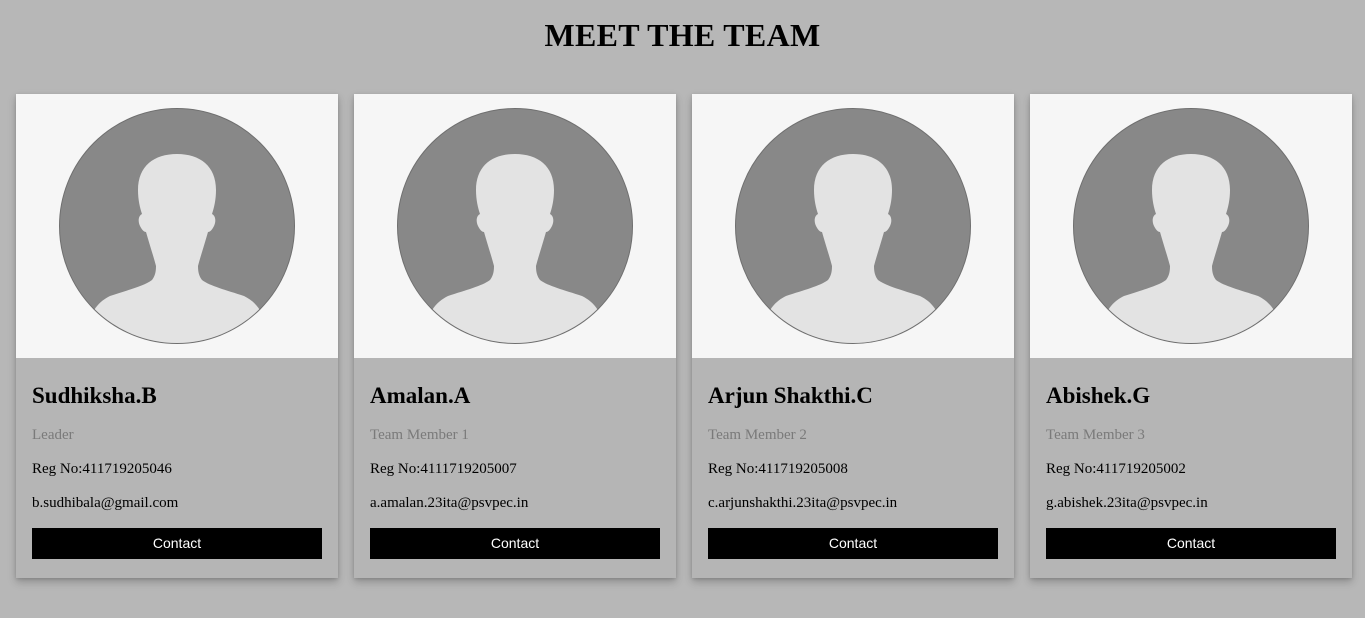  I want to click on member-role: Team Member 1, so click(419, 435).